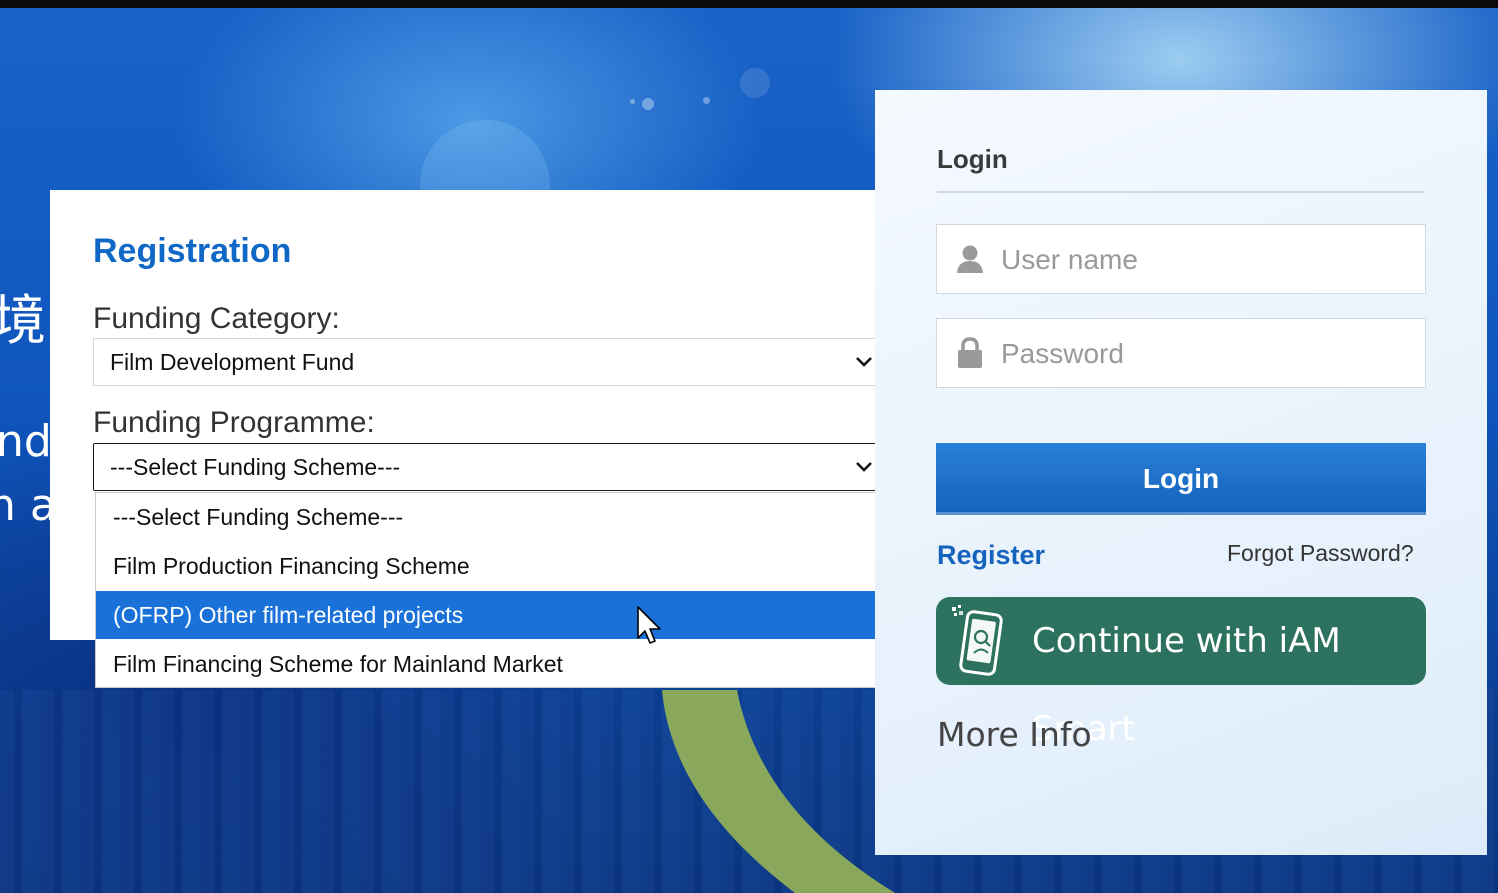  I want to click on funding-category-select: Film Development Fund, so click(489, 362).